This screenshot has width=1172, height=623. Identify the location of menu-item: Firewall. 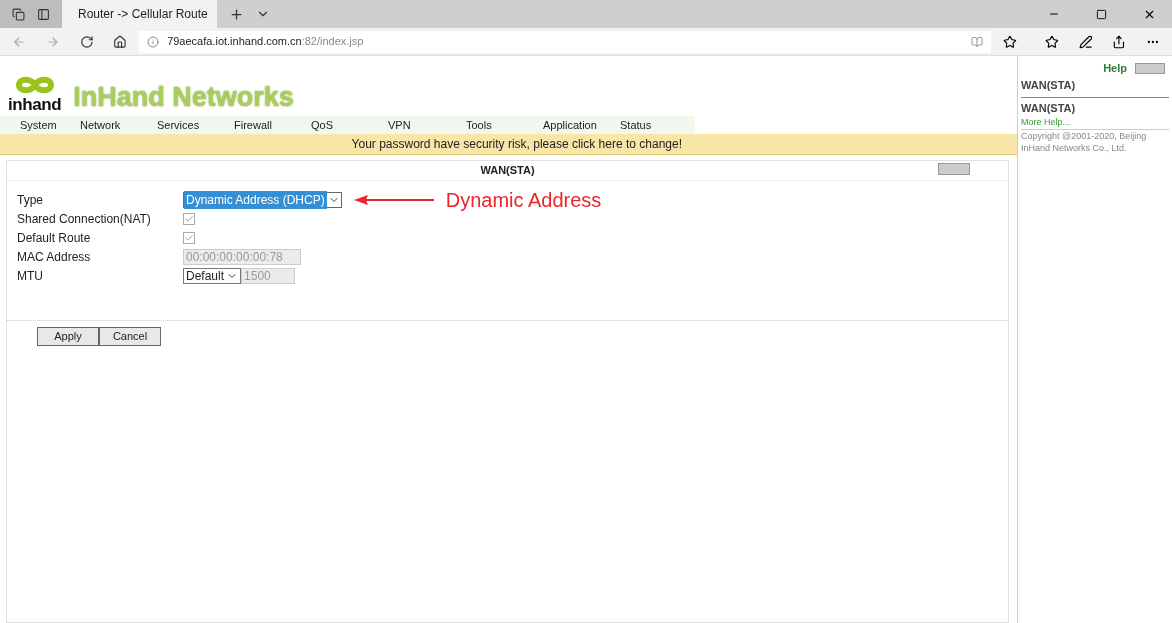
(272, 125).